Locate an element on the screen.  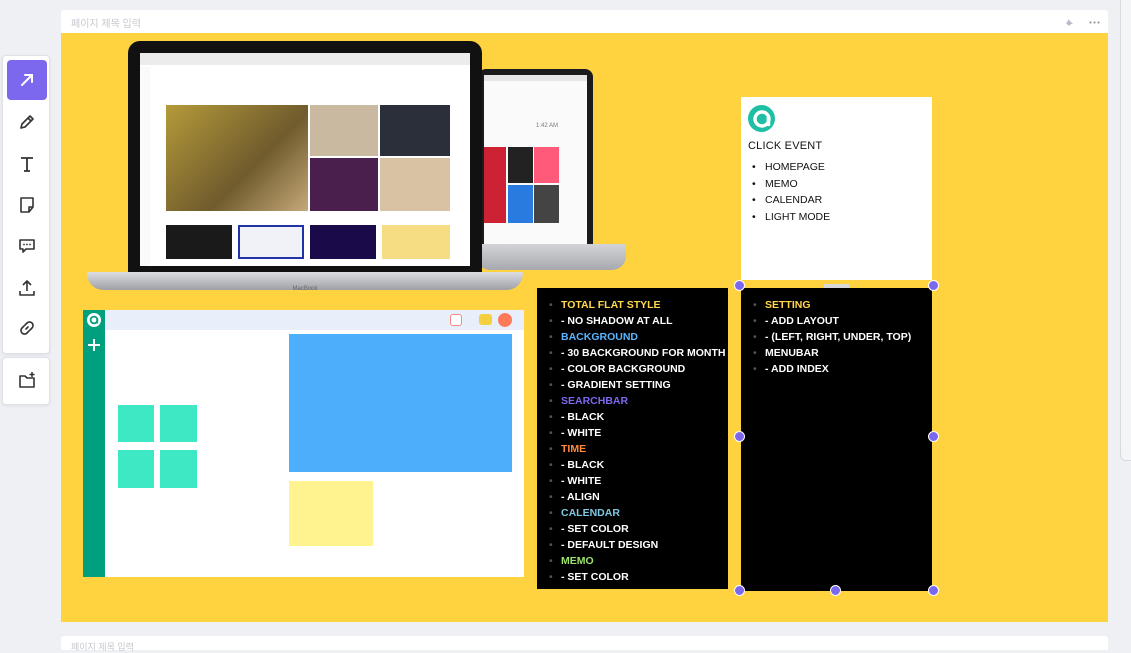
resize-handle-top-left is located at coordinates (739, 285).